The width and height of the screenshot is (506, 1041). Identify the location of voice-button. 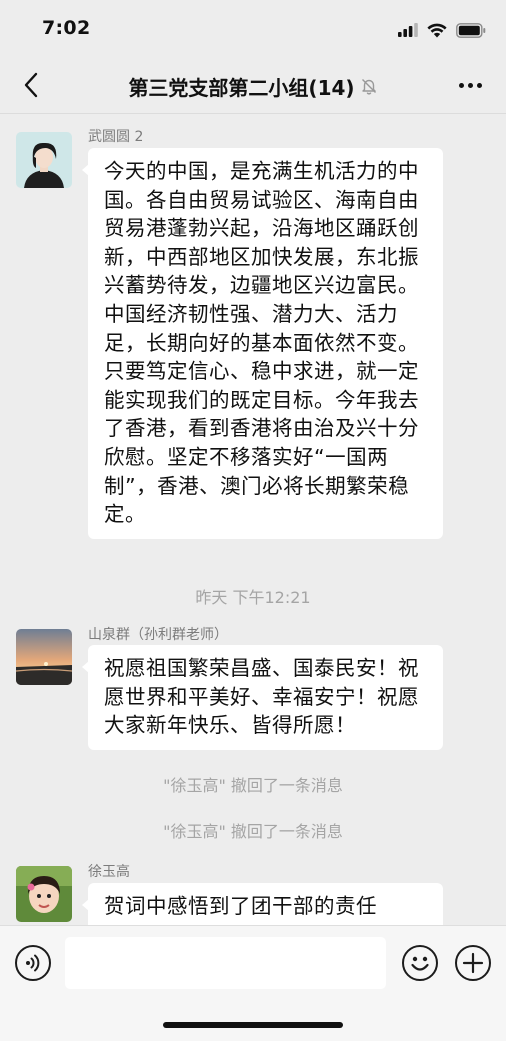
(33, 963).